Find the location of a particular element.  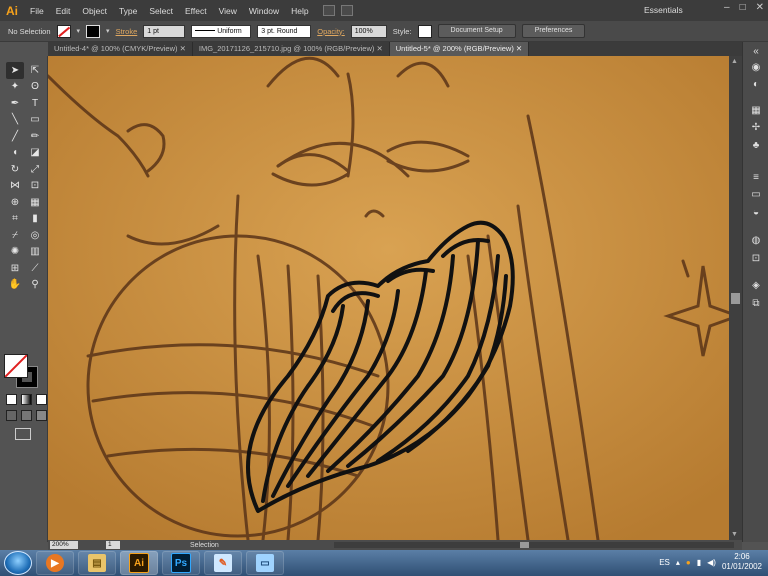

appearance-panel-icon: ◉ is located at coordinates (756, 67).